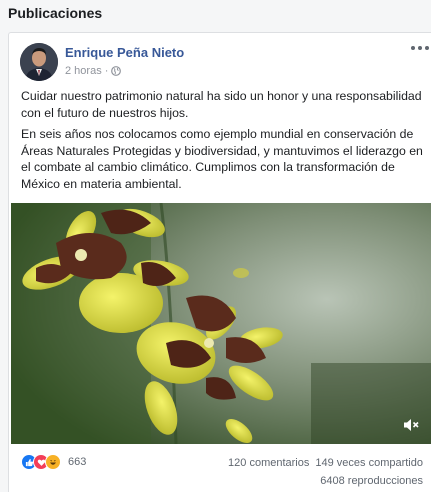  I want to click on section-title: Publicaciones, so click(55, 13).